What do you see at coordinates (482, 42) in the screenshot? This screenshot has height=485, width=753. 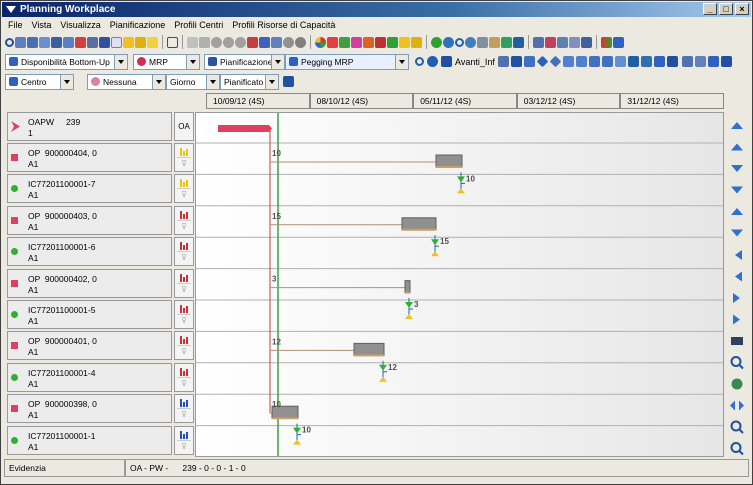 I see `user-icon` at bounding box center [482, 42].